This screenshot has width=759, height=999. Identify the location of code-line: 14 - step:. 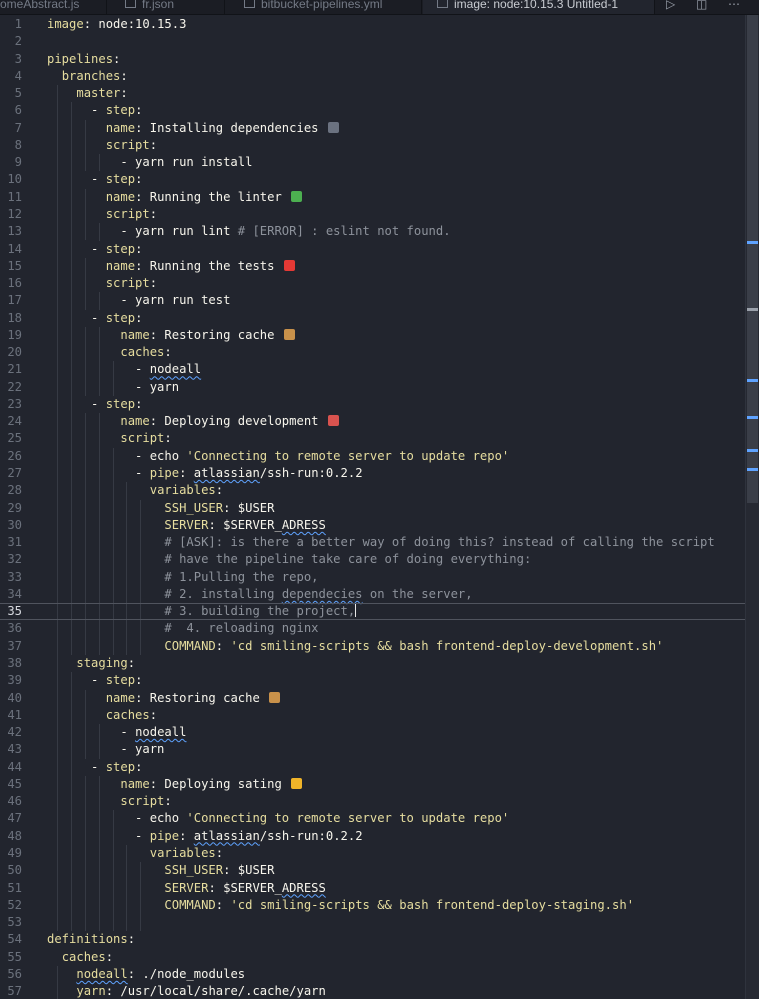
(372, 249).